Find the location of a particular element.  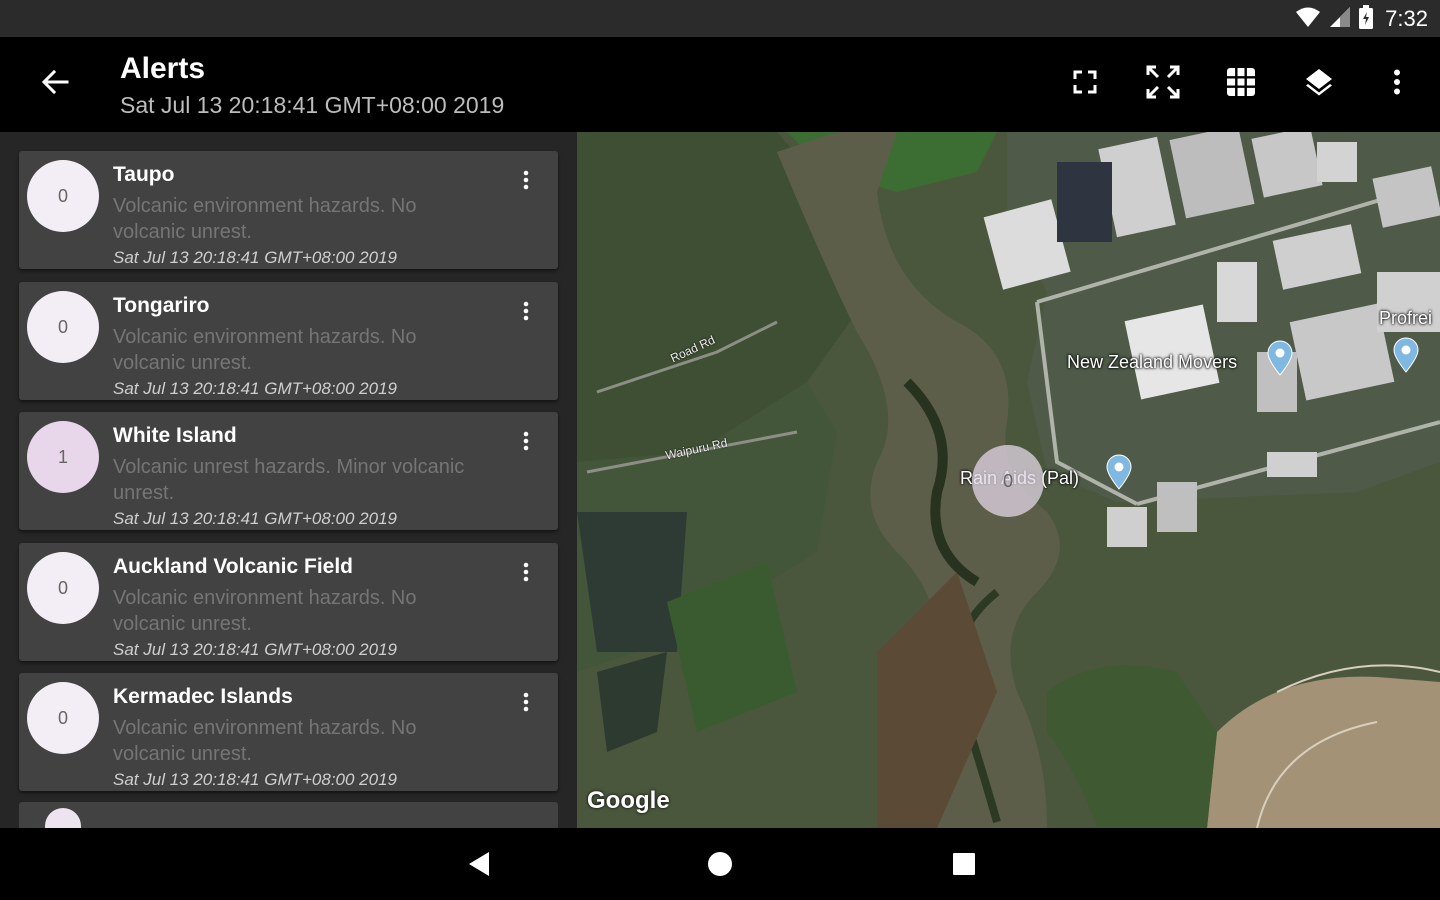

nav-recents-icon is located at coordinates (964, 866).